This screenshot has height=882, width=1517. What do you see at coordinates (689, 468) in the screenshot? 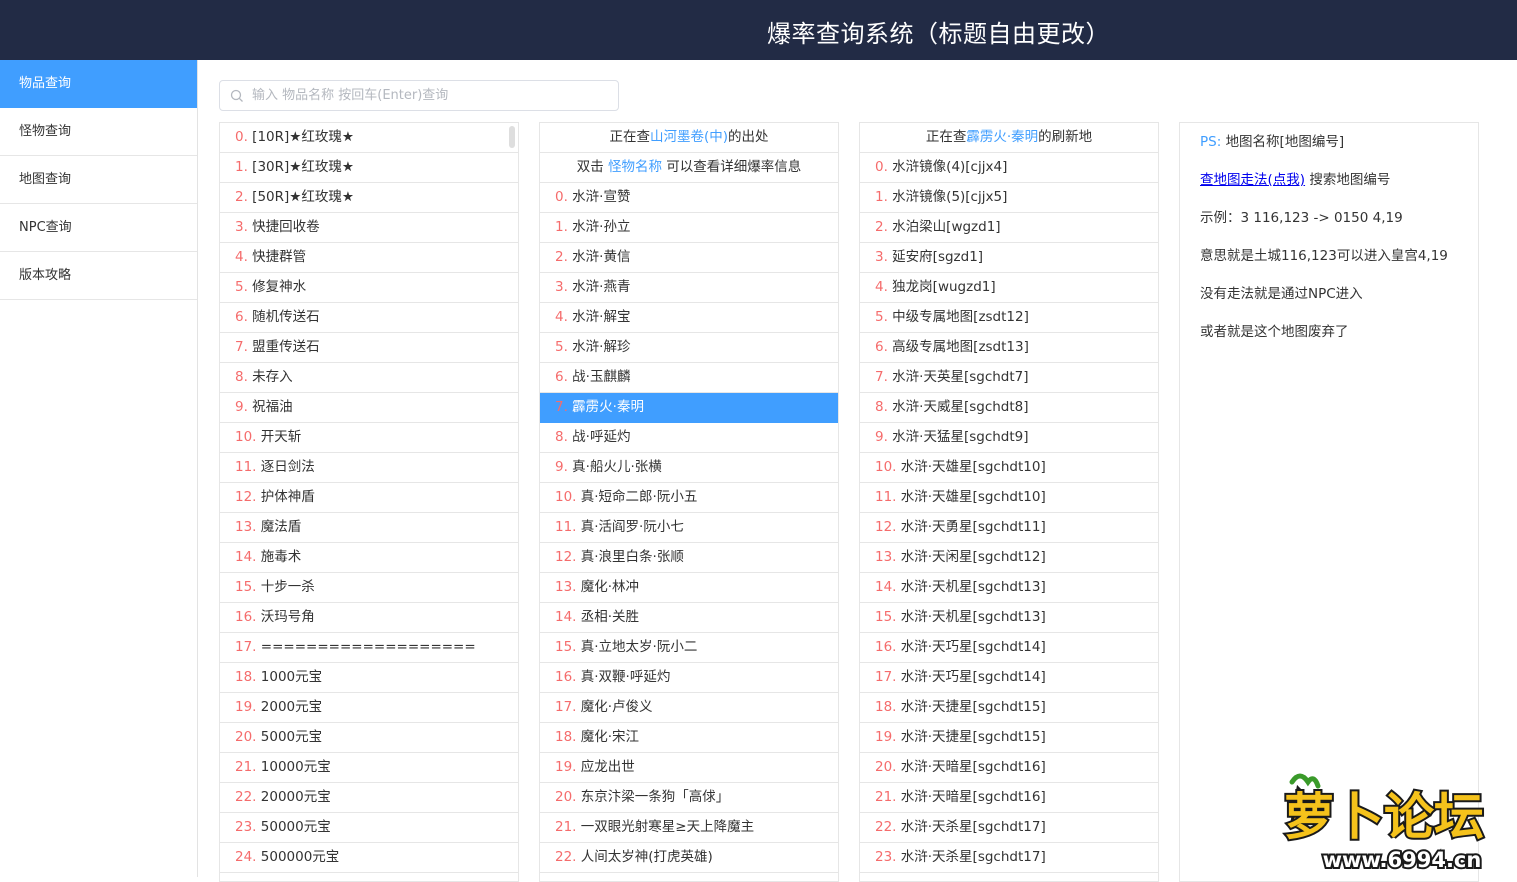
I see `monster-list-row: 9. 真·船火儿·张横` at bounding box center [689, 468].